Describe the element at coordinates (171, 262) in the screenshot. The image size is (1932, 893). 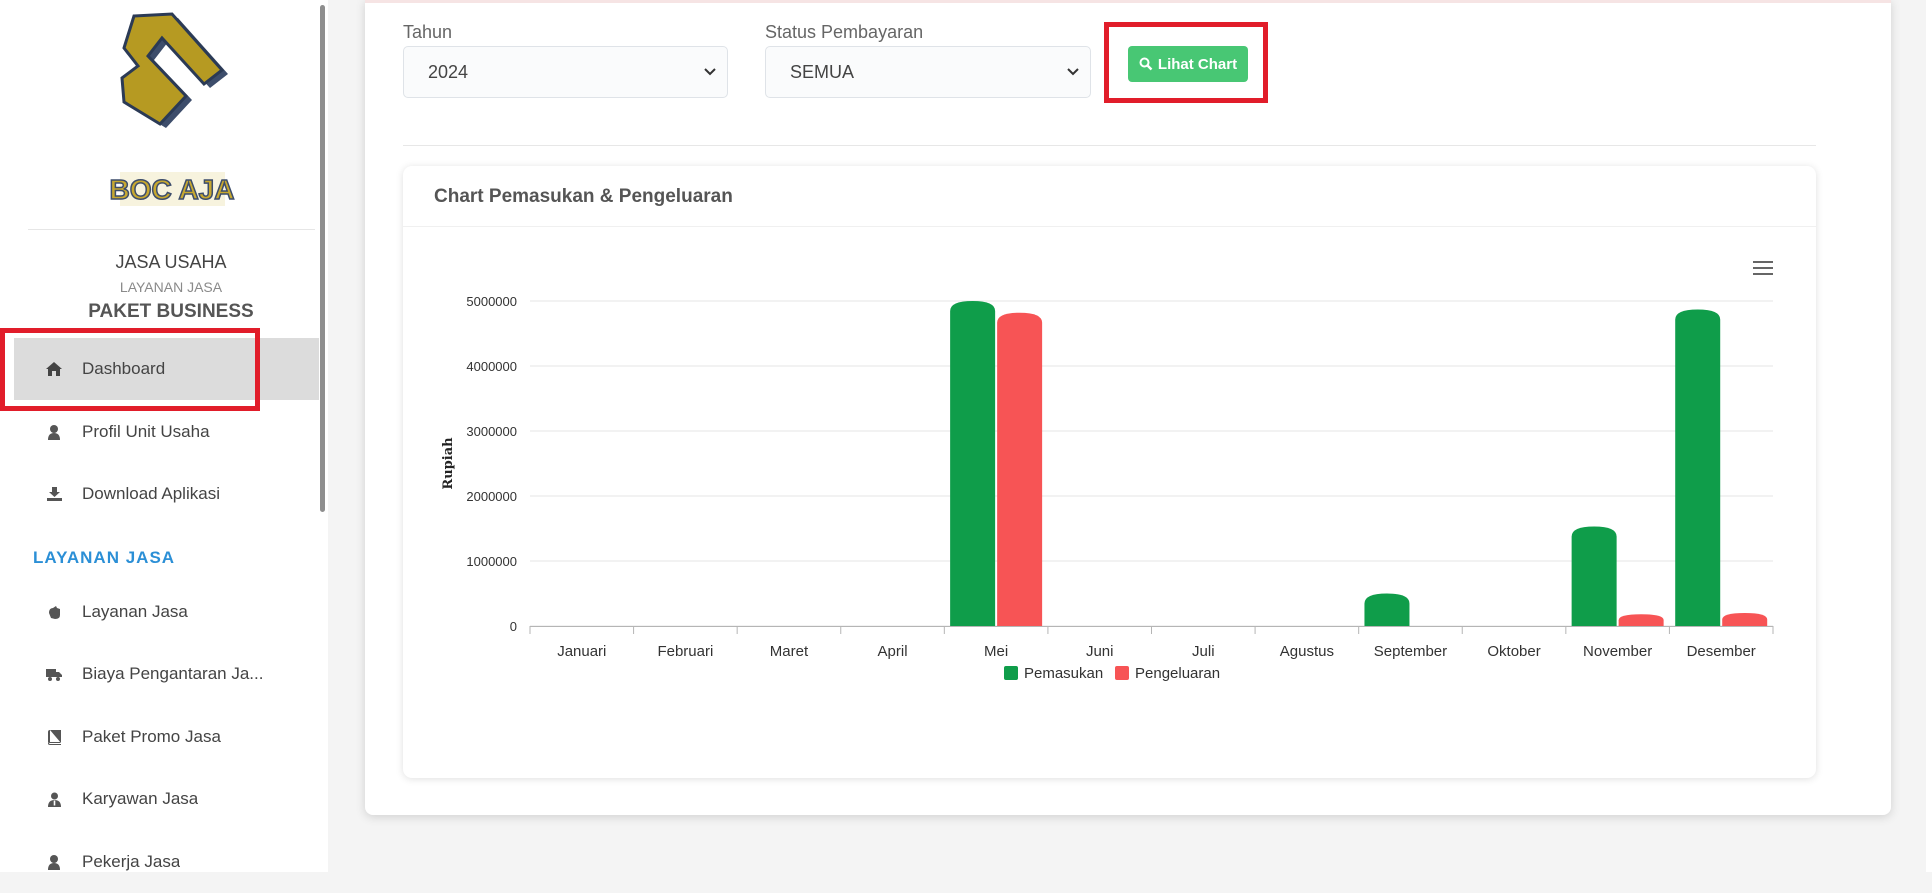
I see `business-name: JASA USAHA` at that location.